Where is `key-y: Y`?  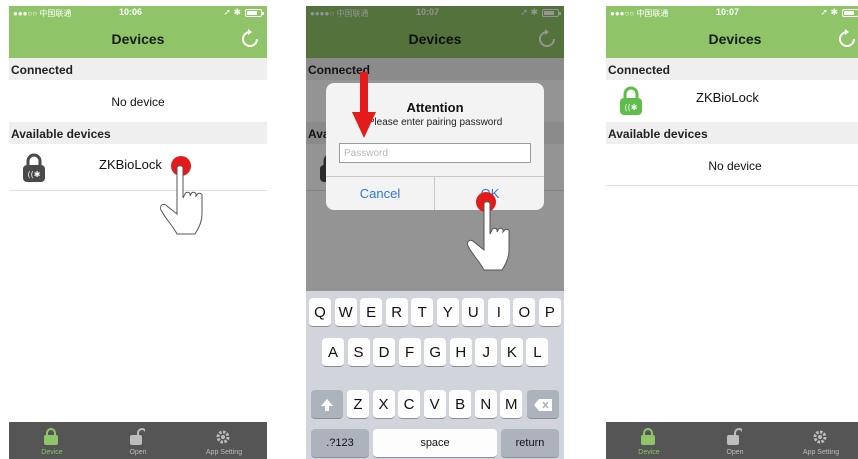
key-y: Y is located at coordinates (447, 312).